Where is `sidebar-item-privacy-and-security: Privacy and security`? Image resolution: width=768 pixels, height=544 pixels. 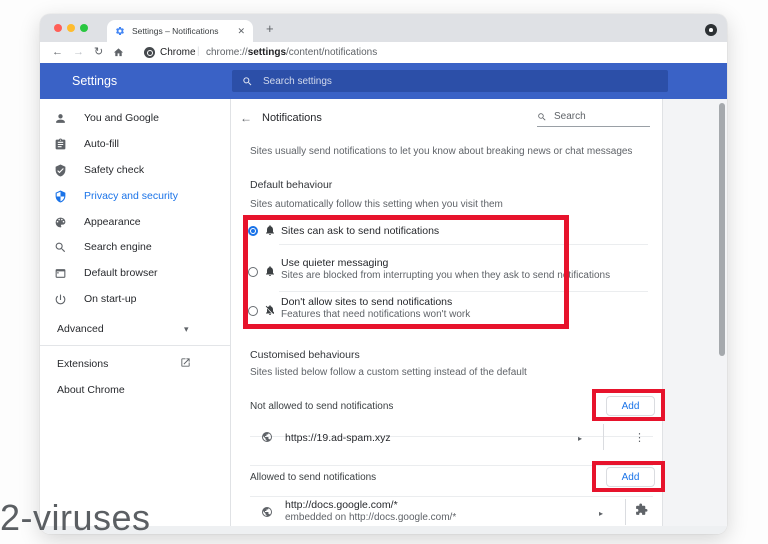
sidebar-item-privacy-and-security: Privacy and security is located at coordinates (116, 196).